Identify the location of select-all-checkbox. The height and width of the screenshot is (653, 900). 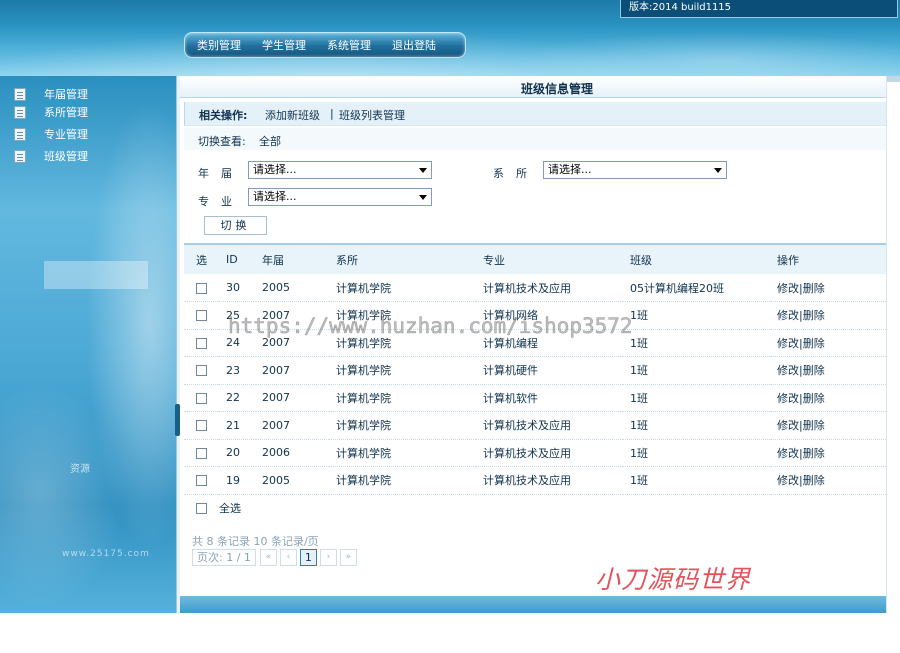
(201, 508).